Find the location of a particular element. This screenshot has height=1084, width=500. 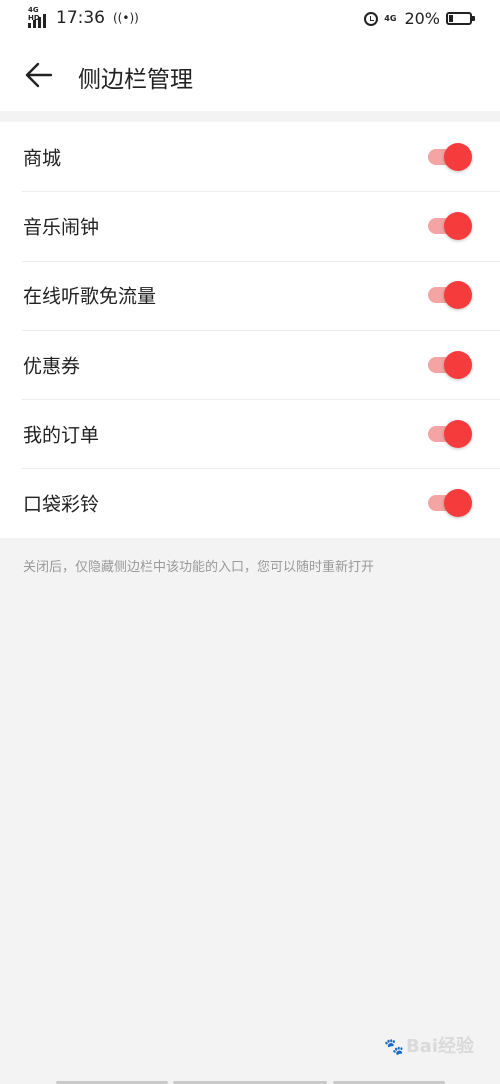

setting-row-pocket-ringtone: 口袋彩铃 is located at coordinates (250, 502).